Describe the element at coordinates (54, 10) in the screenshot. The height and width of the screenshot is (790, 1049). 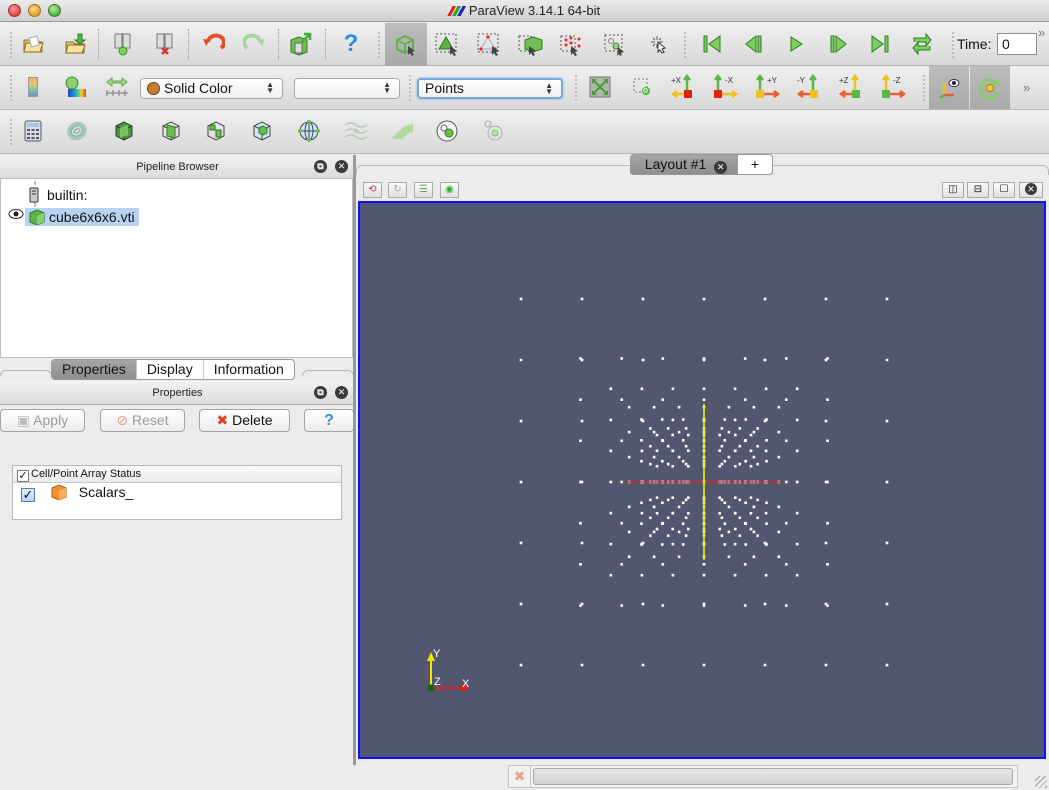
I see `zoom-window-button` at that location.